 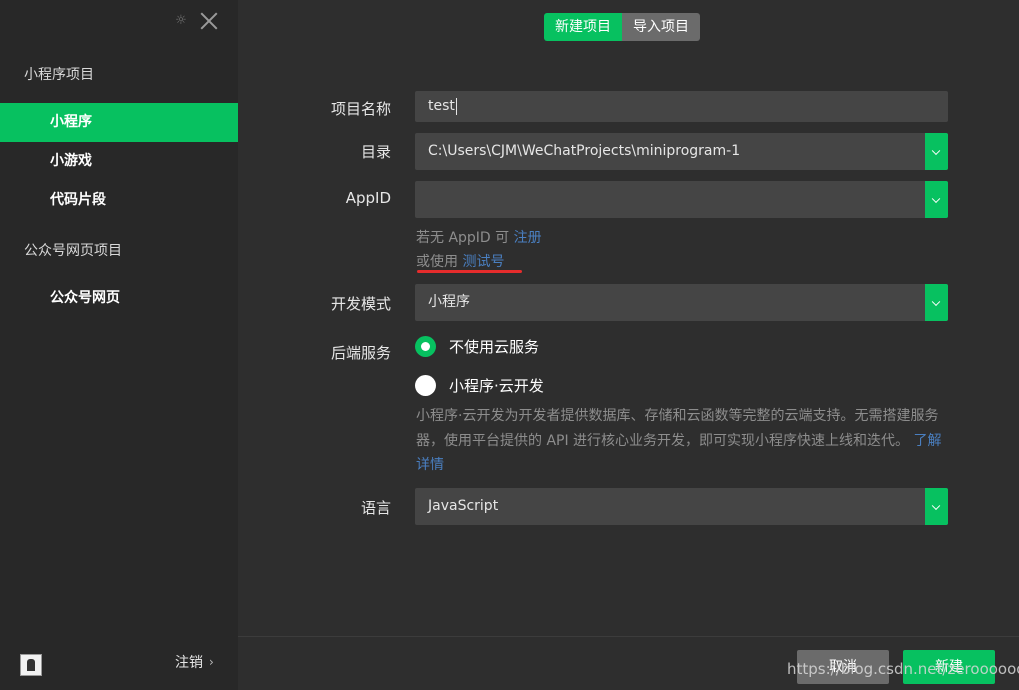 I want to click on project-name-value: test, so click(x=441, y=106).